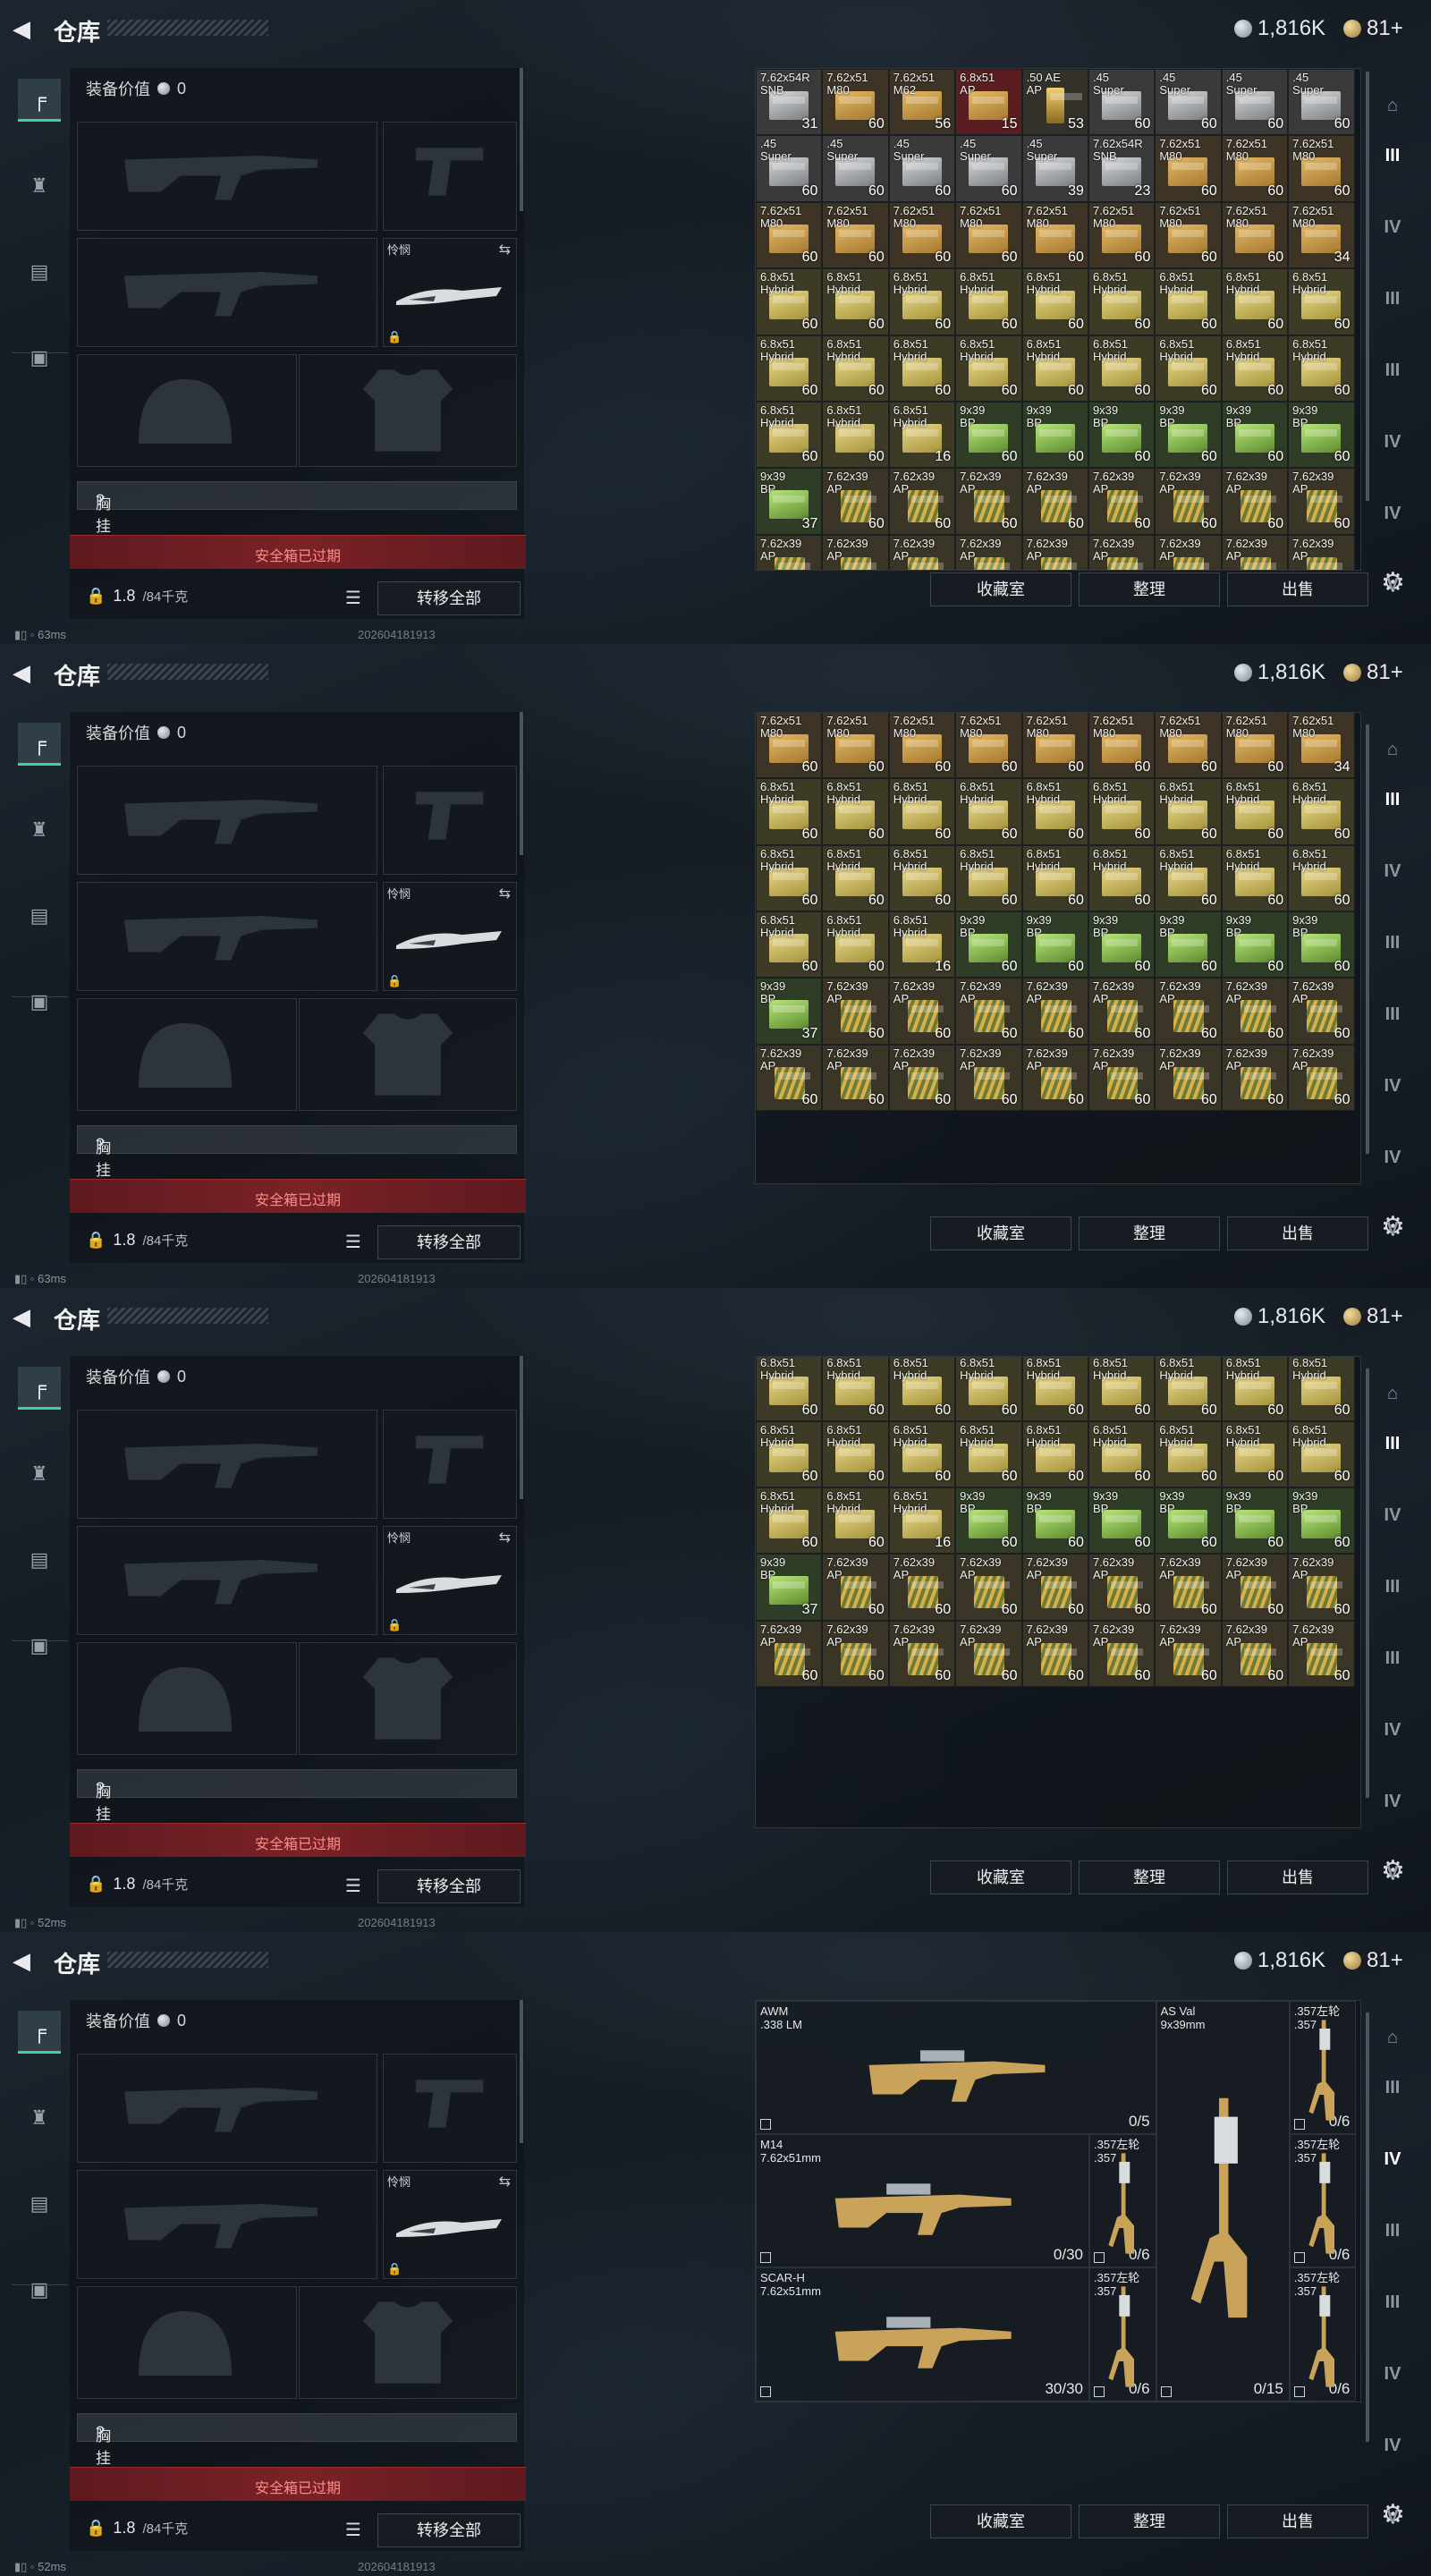 Image resolution: width=1431 pixels, height=2576 pixels. Describe the element at coordinates (450, 2224) in the screenshot. I see `melee-slot: 怜悯 ⇆ 🔒` at that location.